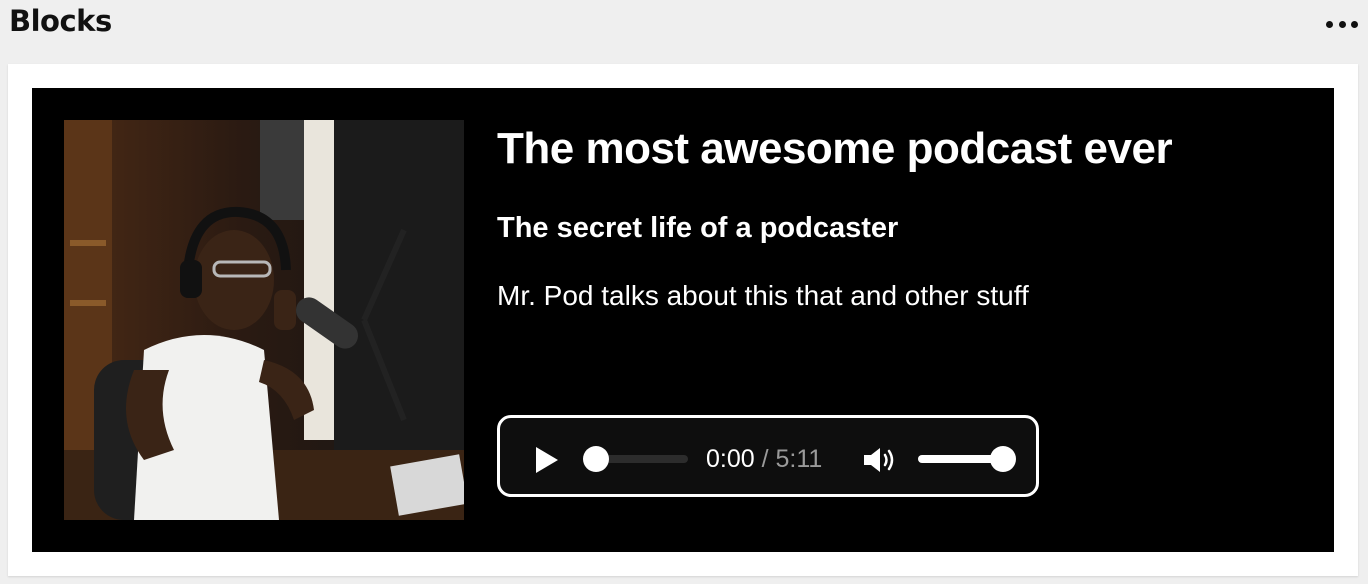 The height and width of the screenshot is (584, 1368). What do you see at coordinates (596, 459) in the screenshot?
I see `seek-thumb` at bounding box center [596, 459].